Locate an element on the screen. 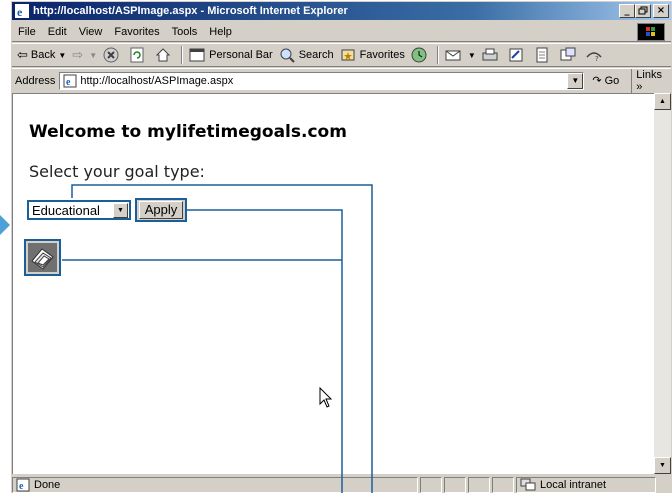  goal-type-value: Educational is located at coordinates (66, 210).